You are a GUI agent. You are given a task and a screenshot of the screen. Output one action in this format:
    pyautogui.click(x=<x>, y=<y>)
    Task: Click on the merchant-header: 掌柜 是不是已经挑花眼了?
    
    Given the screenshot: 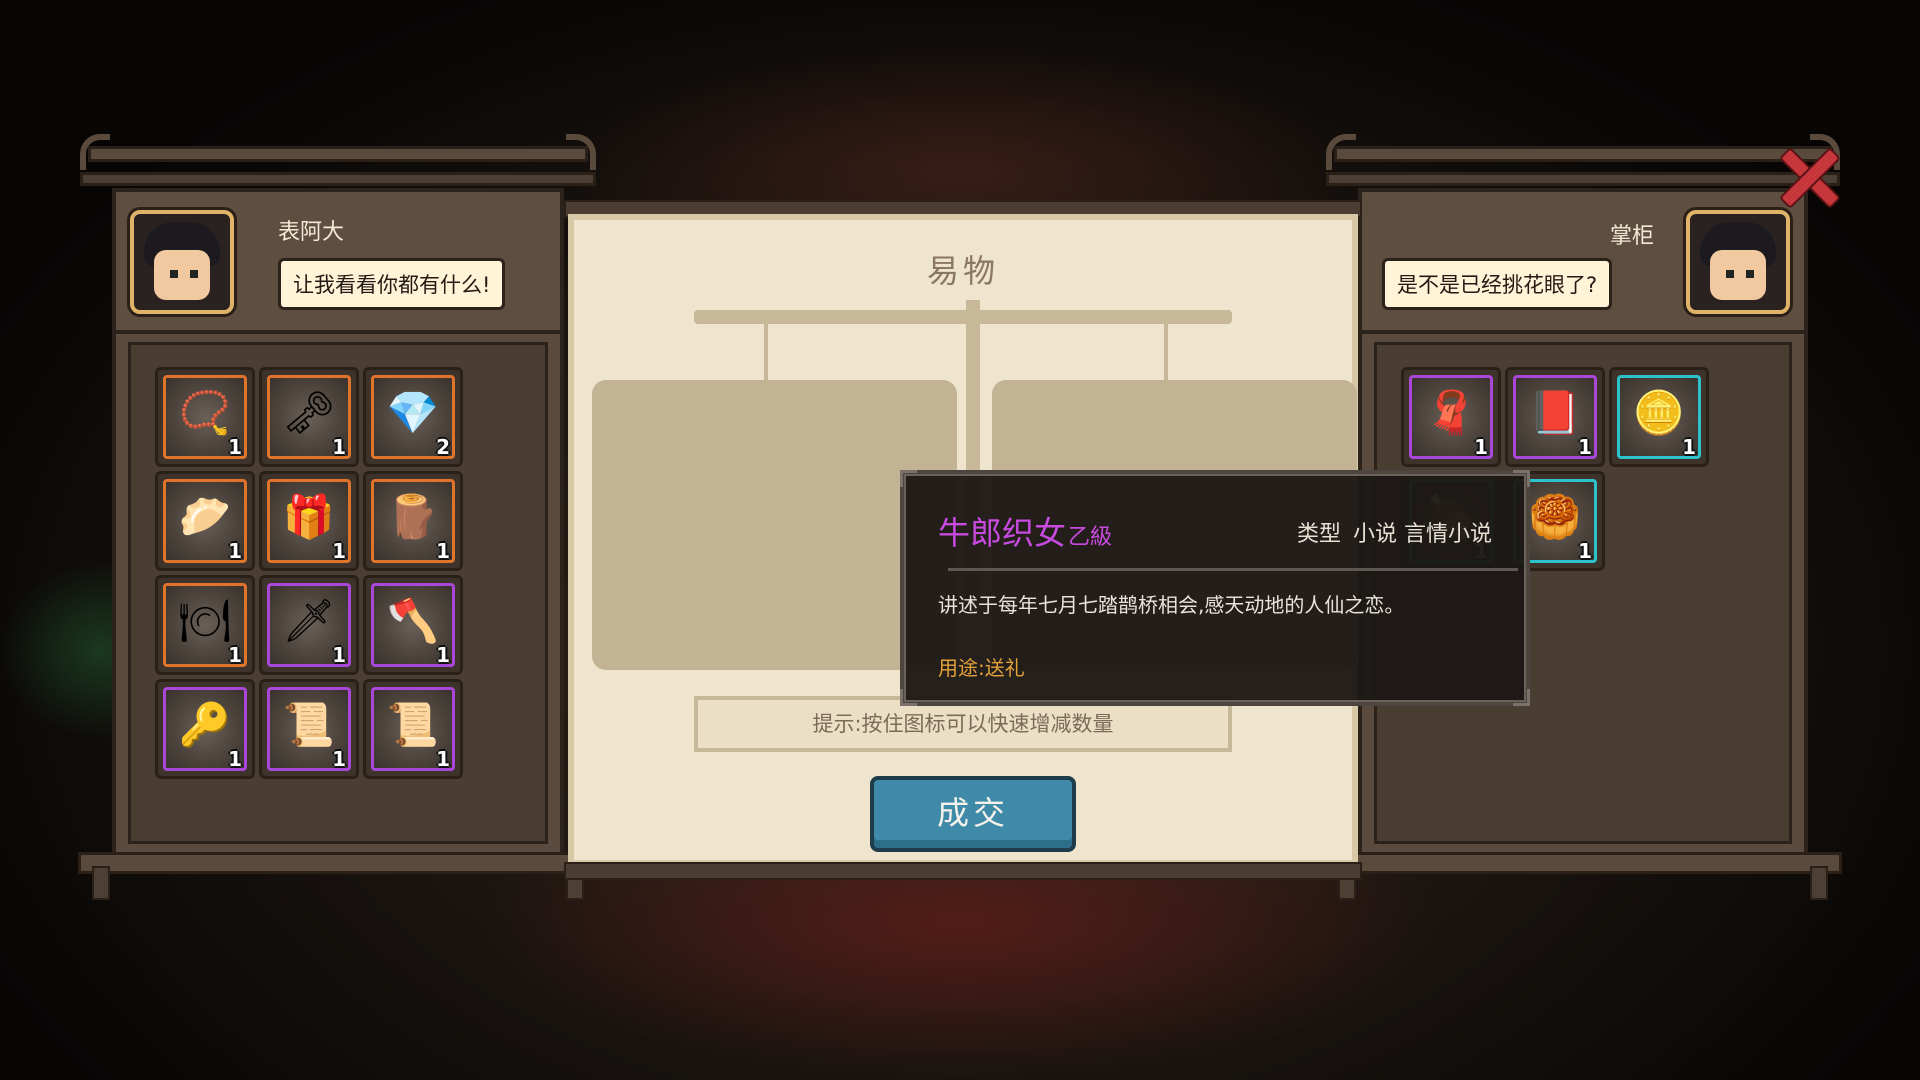 What is the action you would take?
    pyautogui.click(x=1583, y=263)
    